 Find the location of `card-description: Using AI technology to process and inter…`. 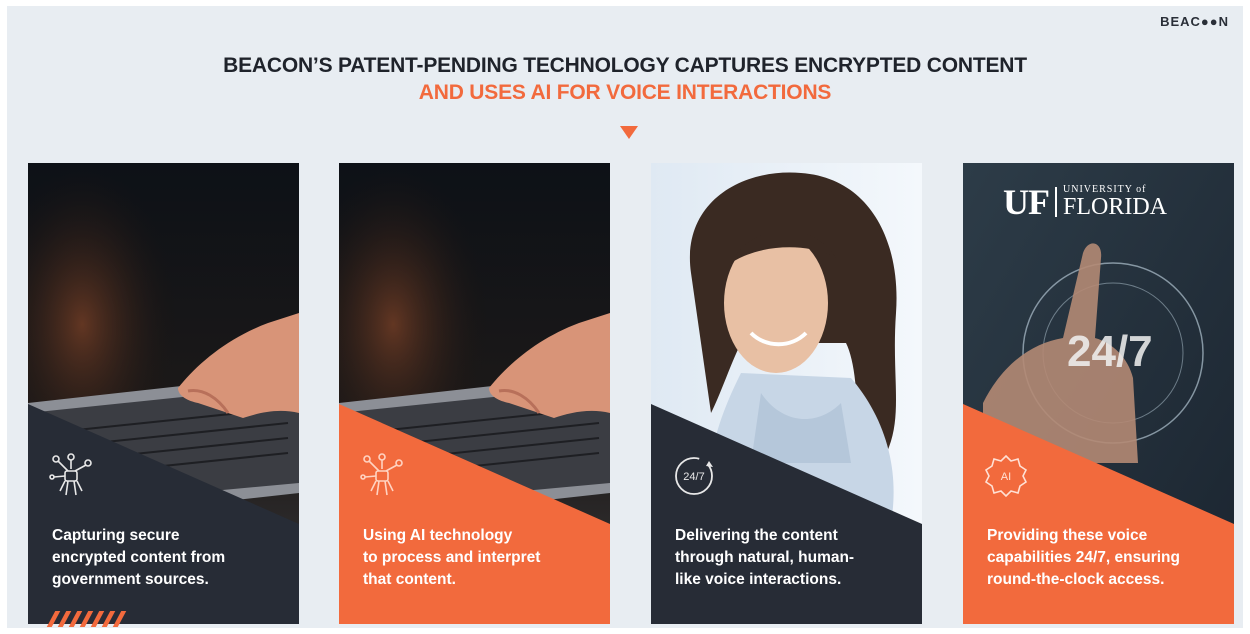

card-description: Using AI technology to process and inter… is located at coordinates (452, 557).